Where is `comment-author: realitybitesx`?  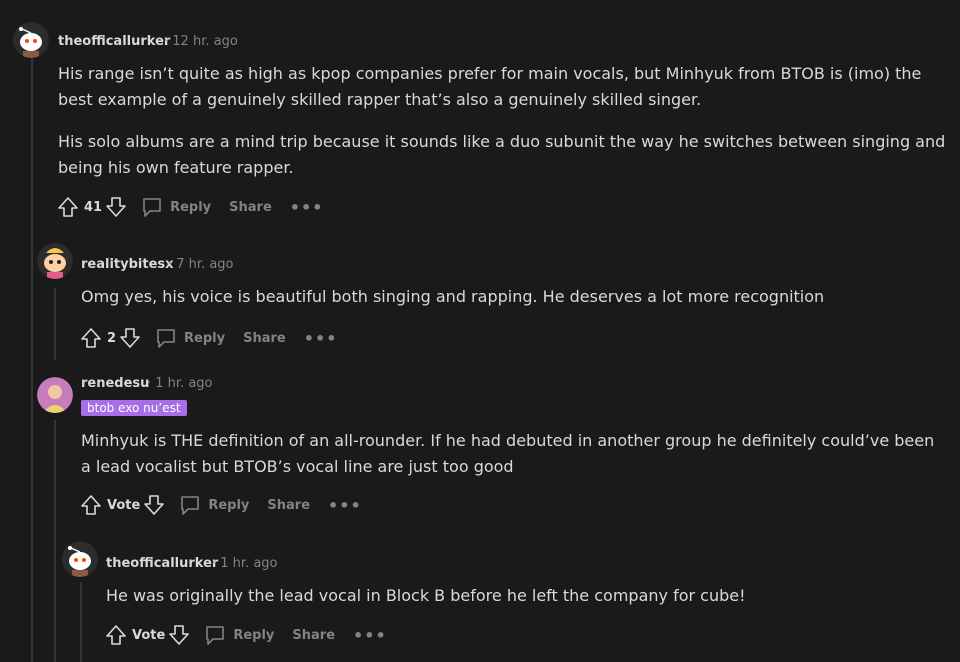
comment-author: realitybitesx is located at coordinates (127, 264).